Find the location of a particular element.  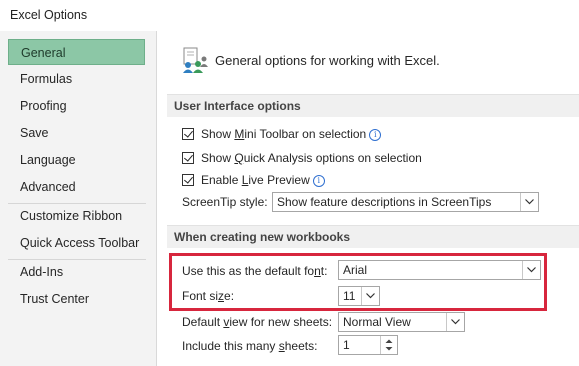

mini-toolbar-label: Show Mini Toolbar on selection i is located at coordinates (291, 134).